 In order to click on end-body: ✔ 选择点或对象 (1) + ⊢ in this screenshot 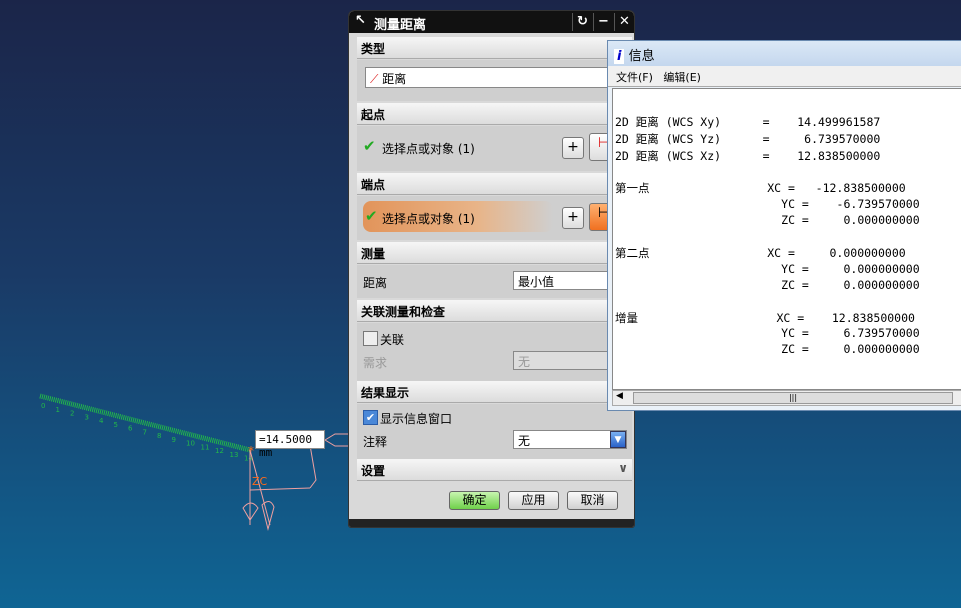, I will do `click(494, 218)`.